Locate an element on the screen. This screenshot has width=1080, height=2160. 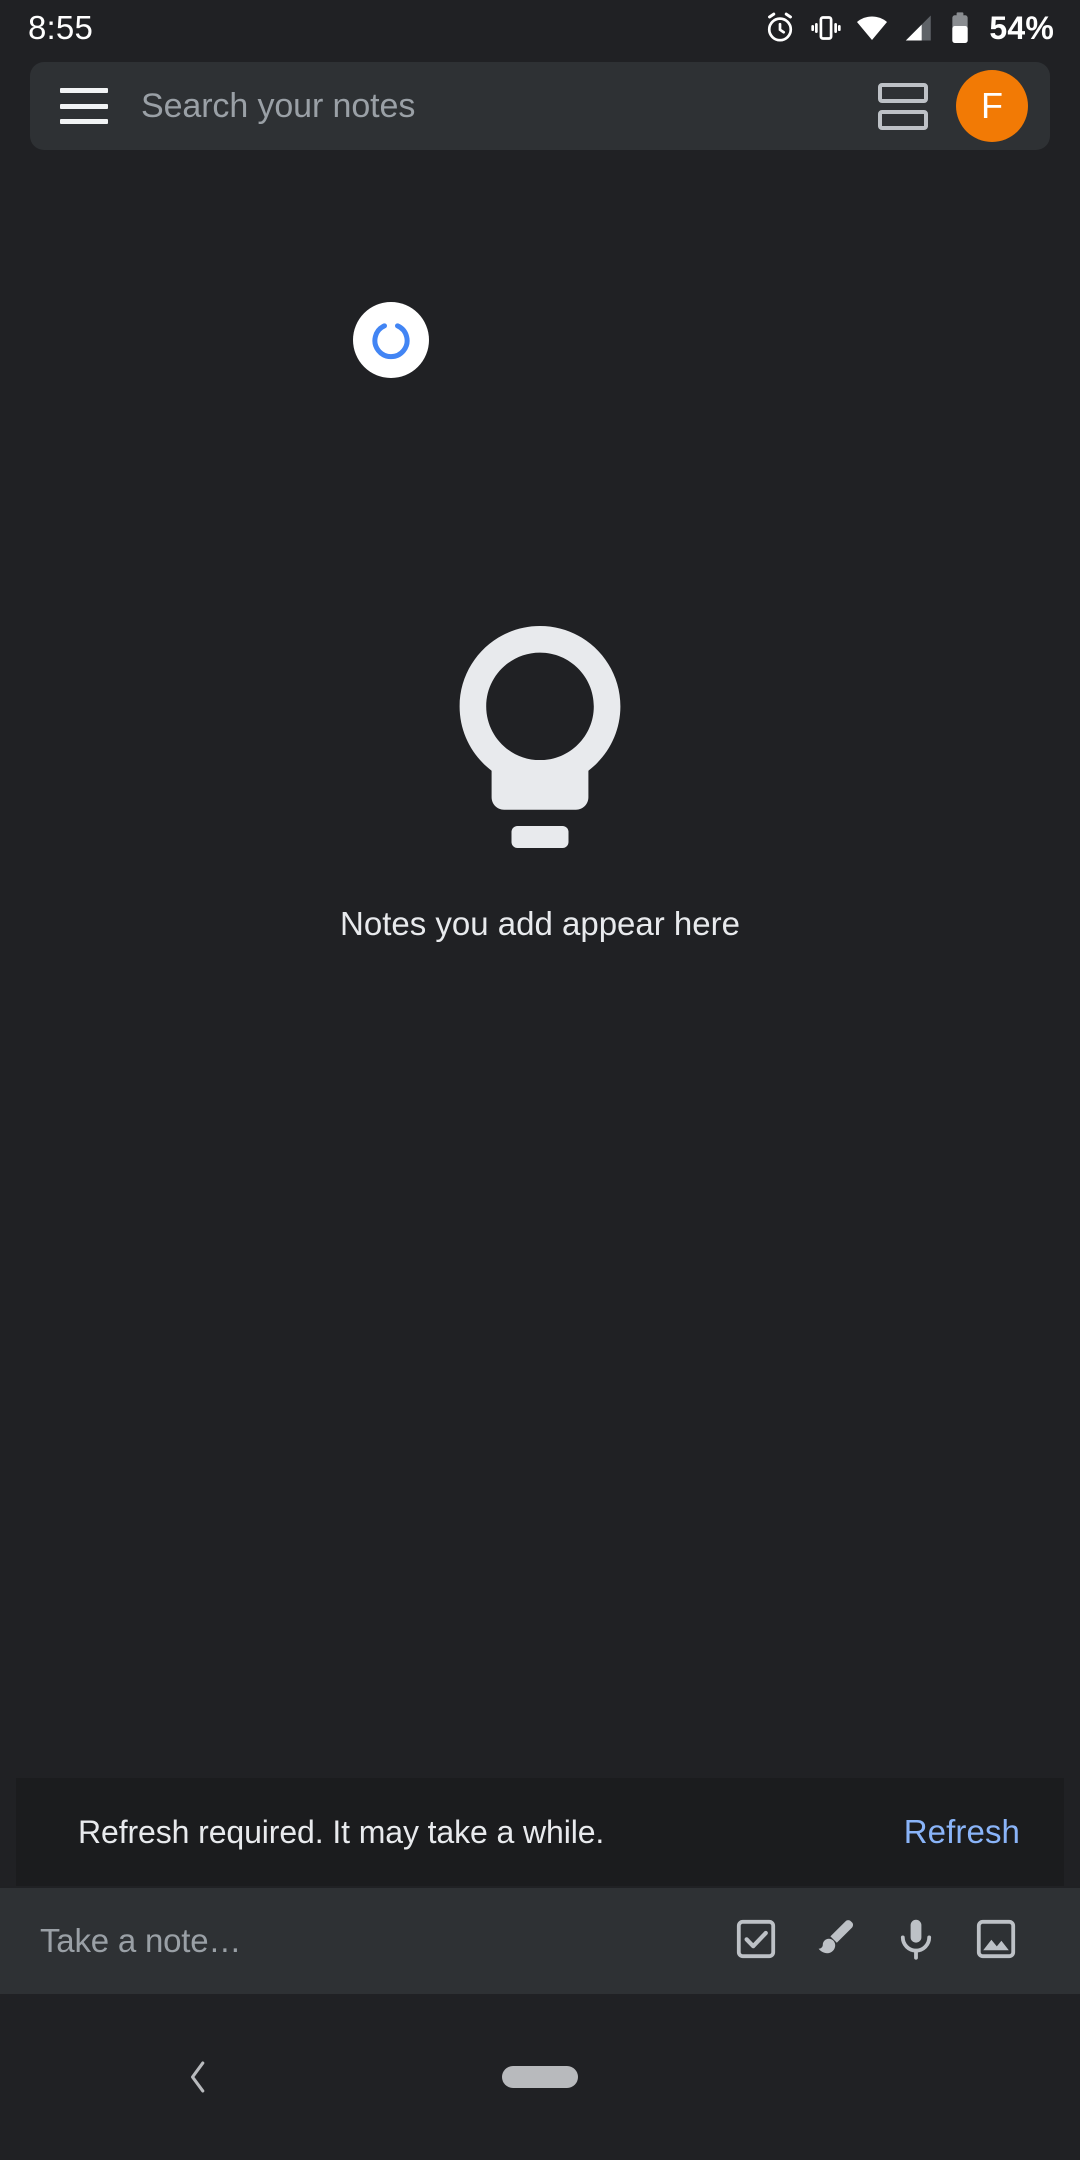
search-input is located at coordinates (491, 106).